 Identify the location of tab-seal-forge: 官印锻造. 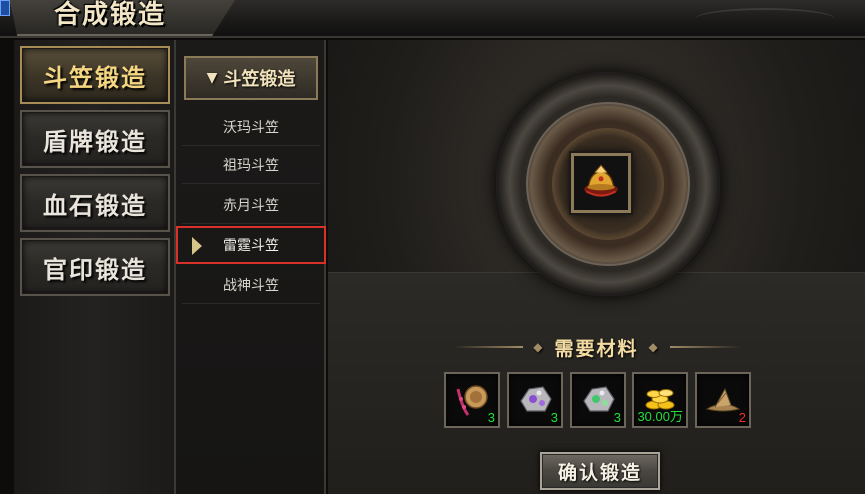
(95, 267).